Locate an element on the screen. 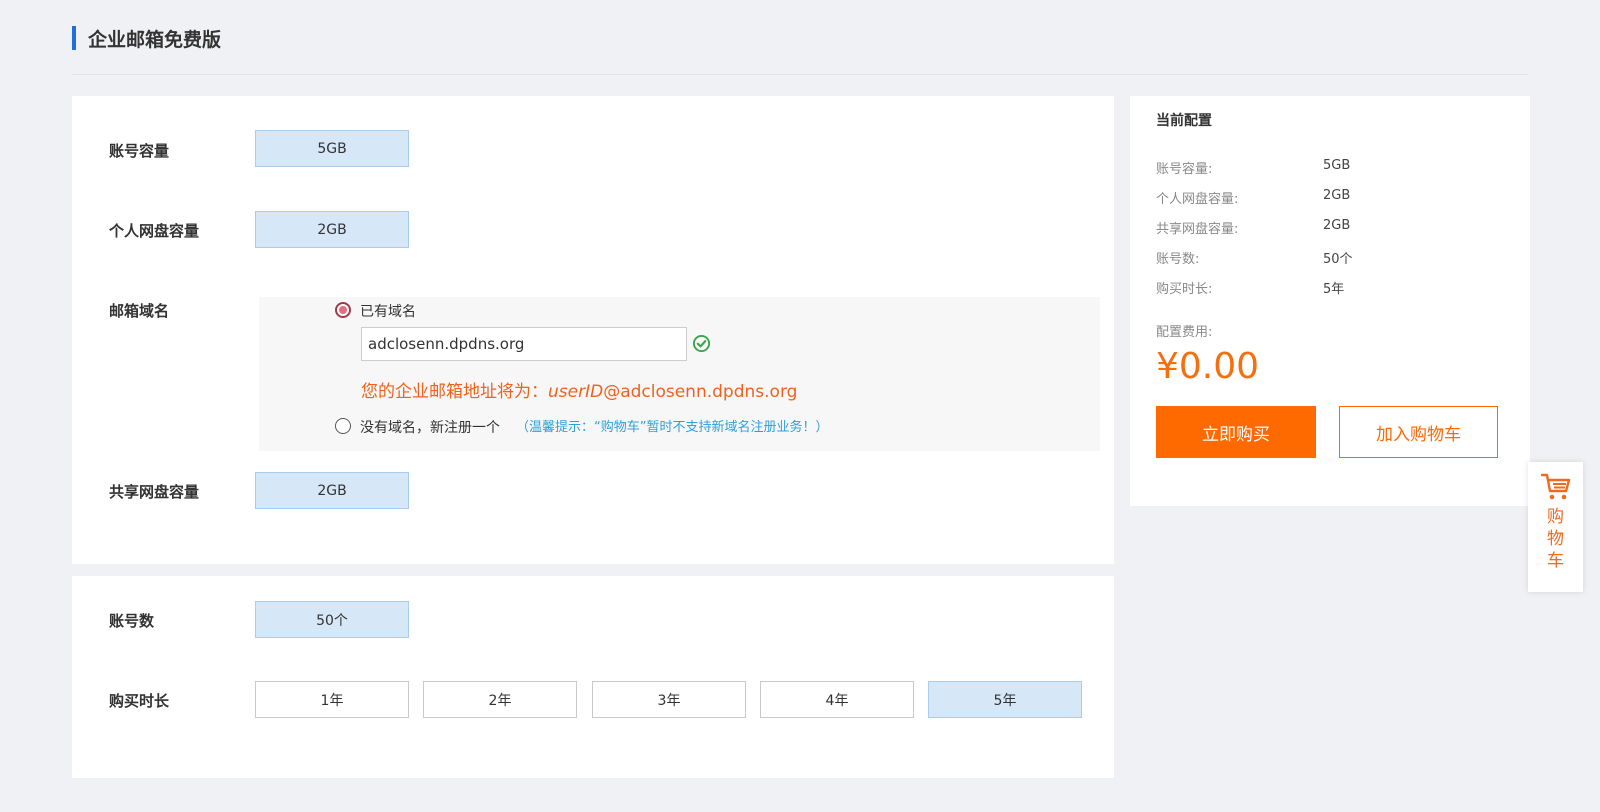  capacity-option: 5GB is located at coordinates (332, 148).